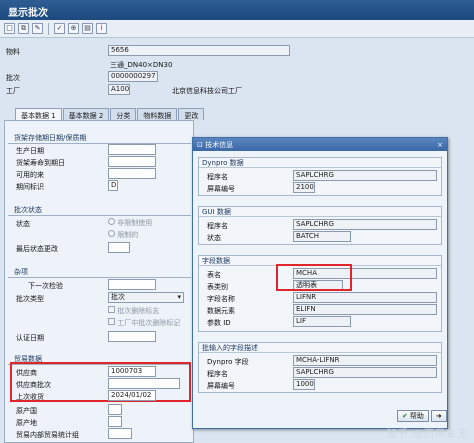 The image size is (474, 443). I want to click on plant-deletion-flag-checkbox: 工厂中批次删除标记, so click(144, 323).